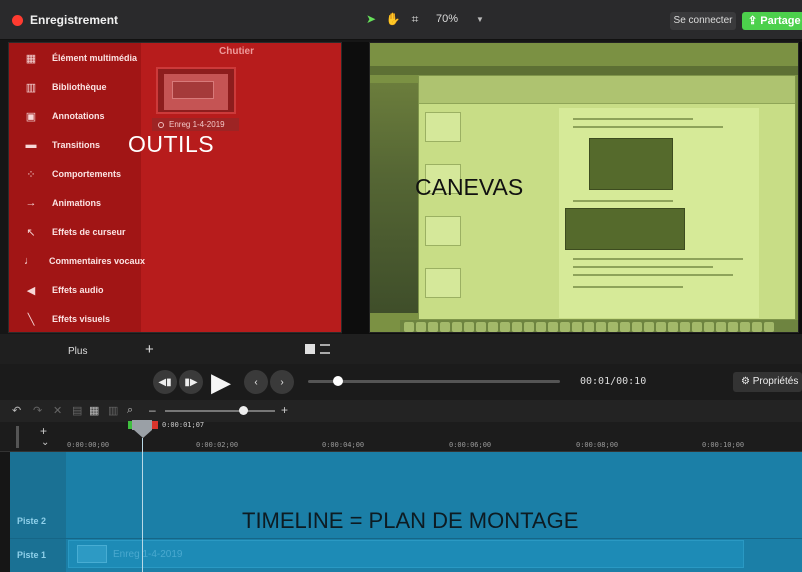 This screenshot has height=572, width=802. I want to click on panel-footer, so click(401, 349).